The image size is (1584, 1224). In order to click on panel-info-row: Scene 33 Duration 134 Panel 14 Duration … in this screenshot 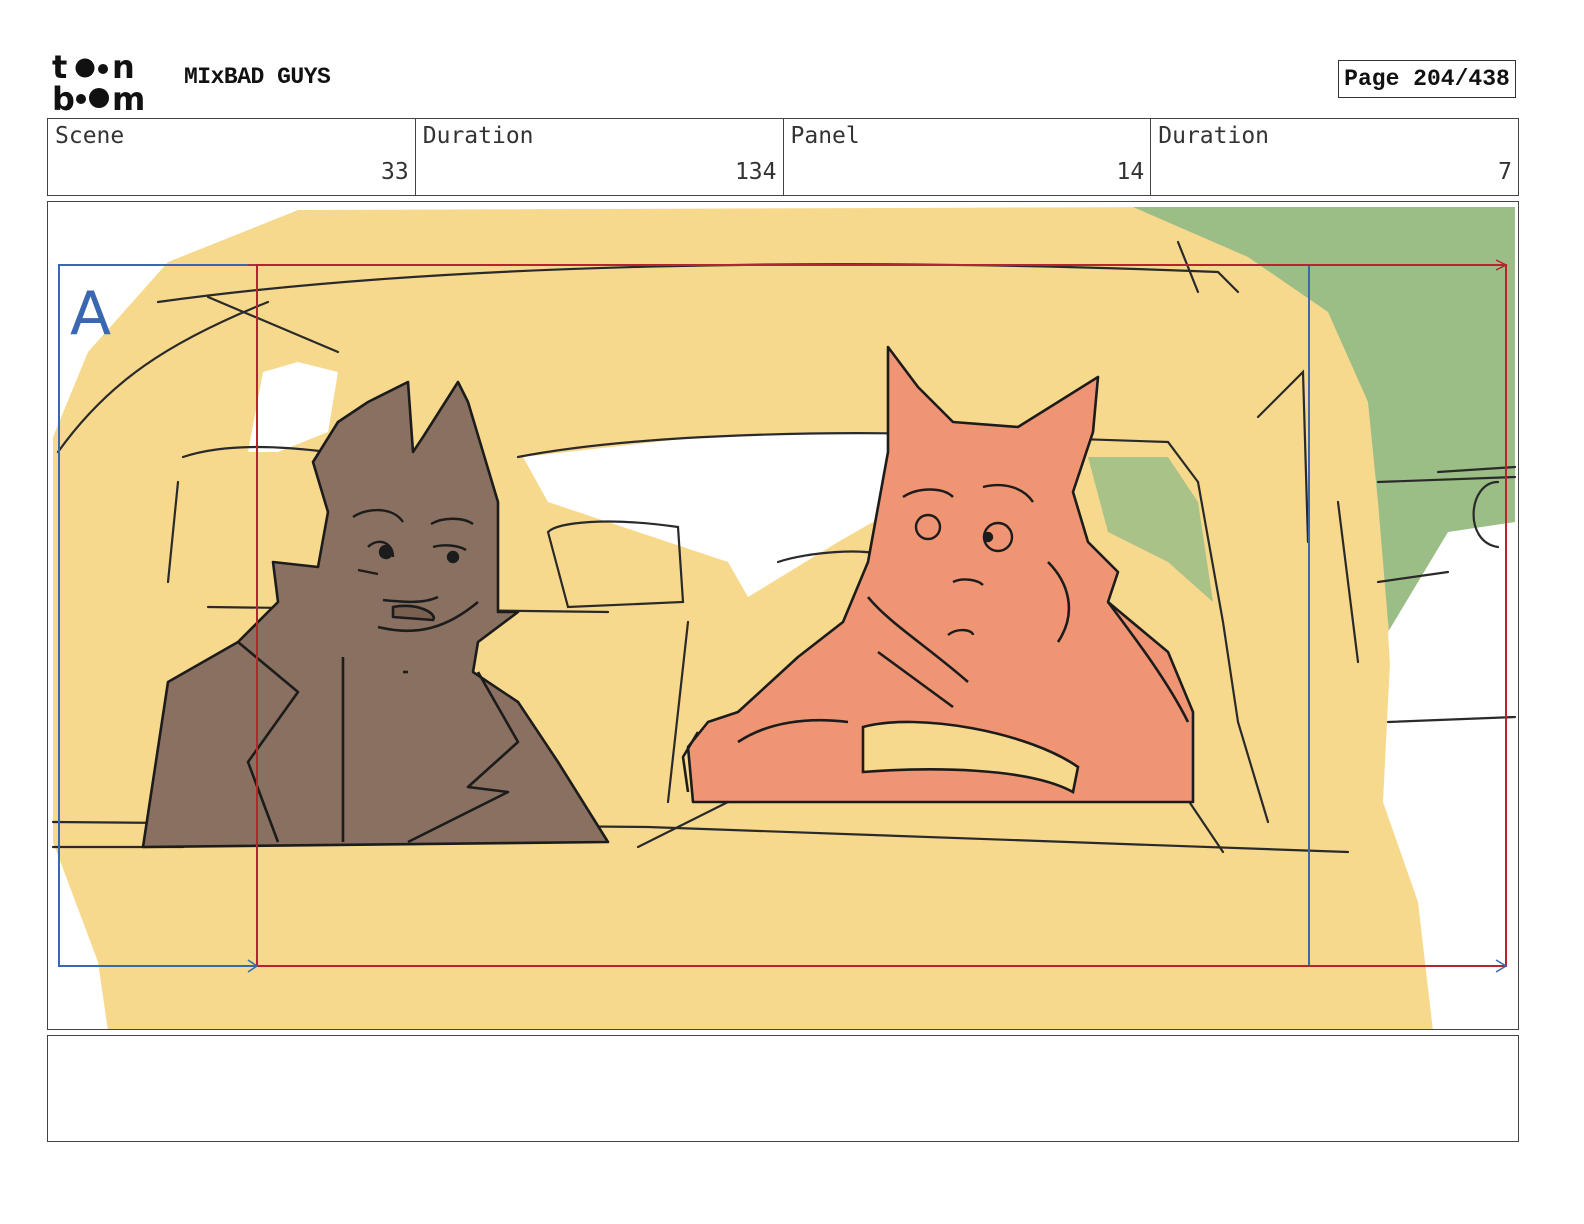, I will do `click(783, 157)`.